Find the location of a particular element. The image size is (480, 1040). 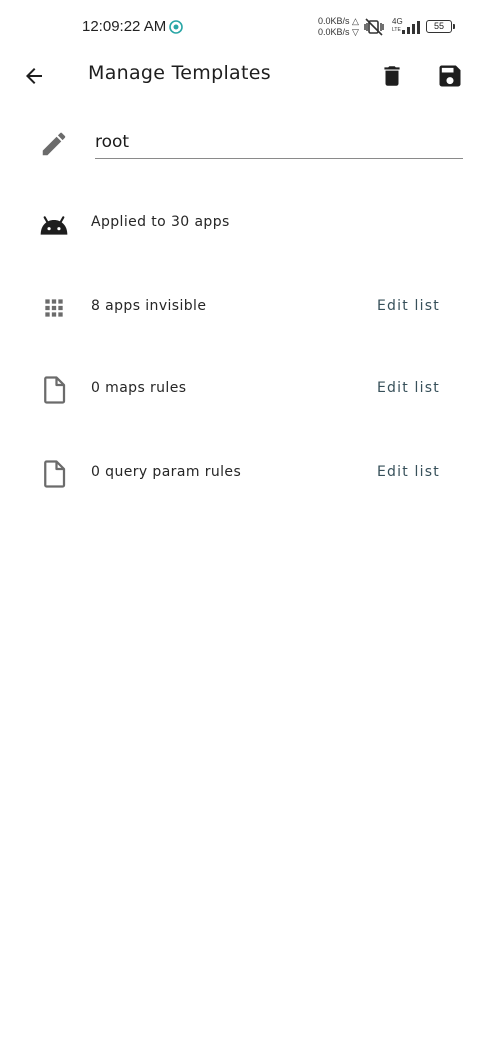

android-icon is located at coordinates (54, 225).